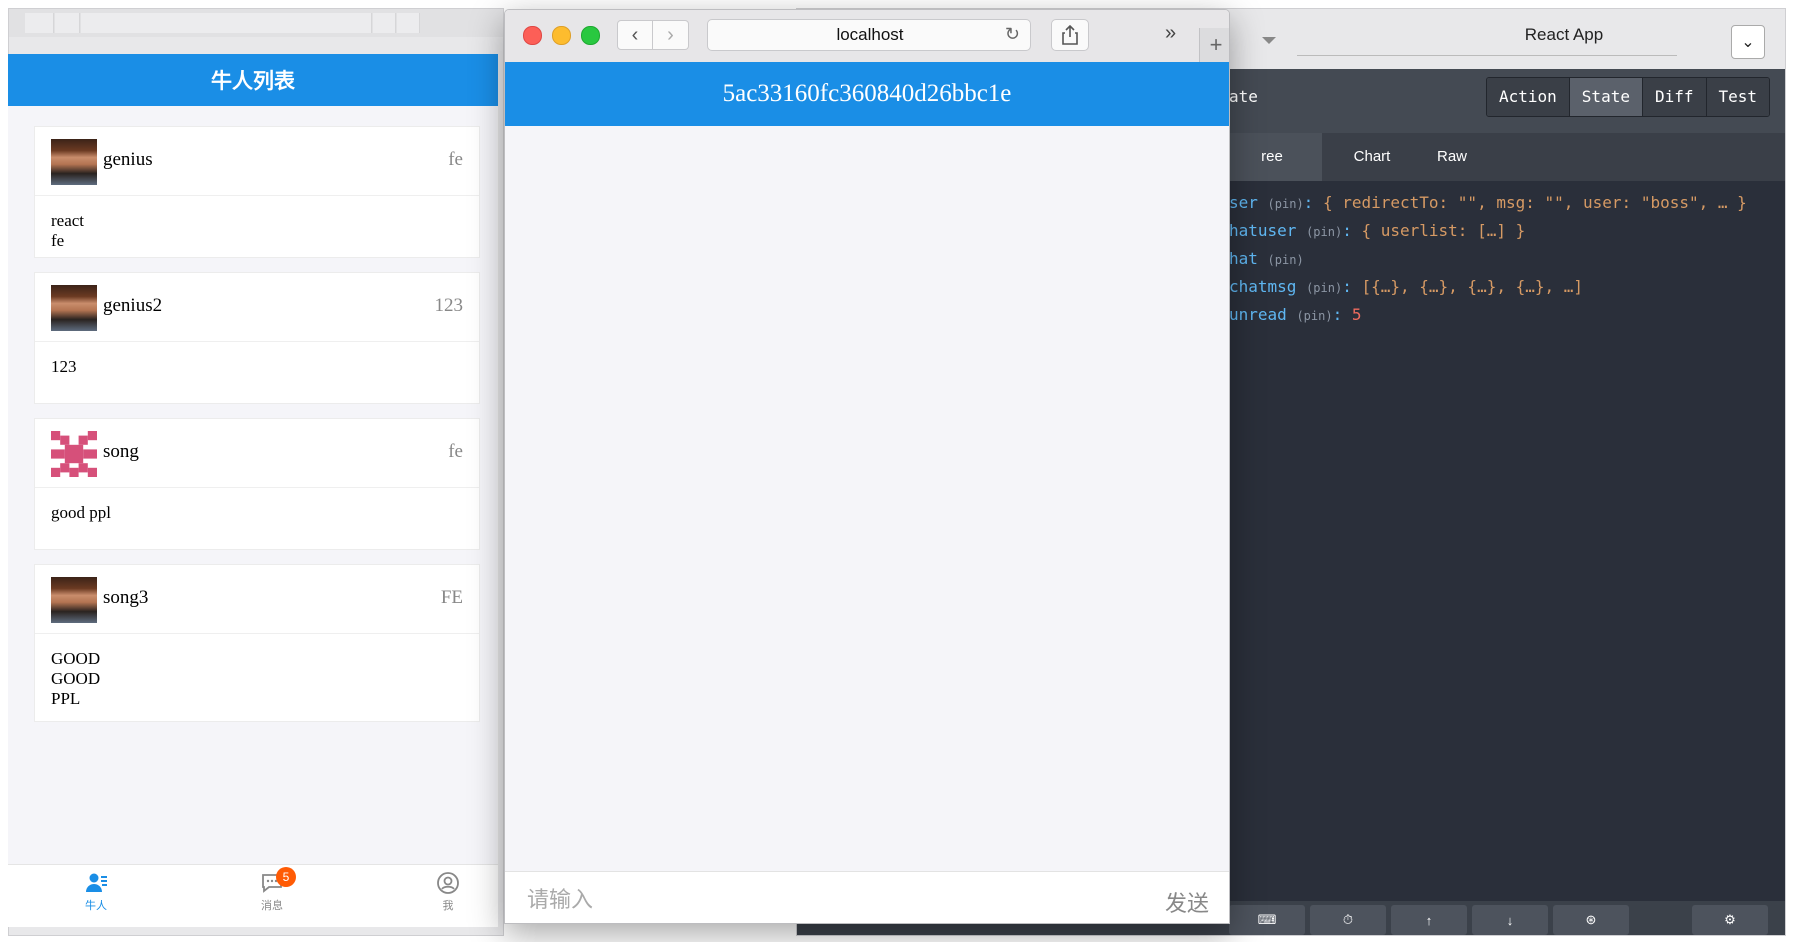 The width and height of the screenshot is (1796, 942). I want to click on desc-line: good ppl, so click(81, 512).